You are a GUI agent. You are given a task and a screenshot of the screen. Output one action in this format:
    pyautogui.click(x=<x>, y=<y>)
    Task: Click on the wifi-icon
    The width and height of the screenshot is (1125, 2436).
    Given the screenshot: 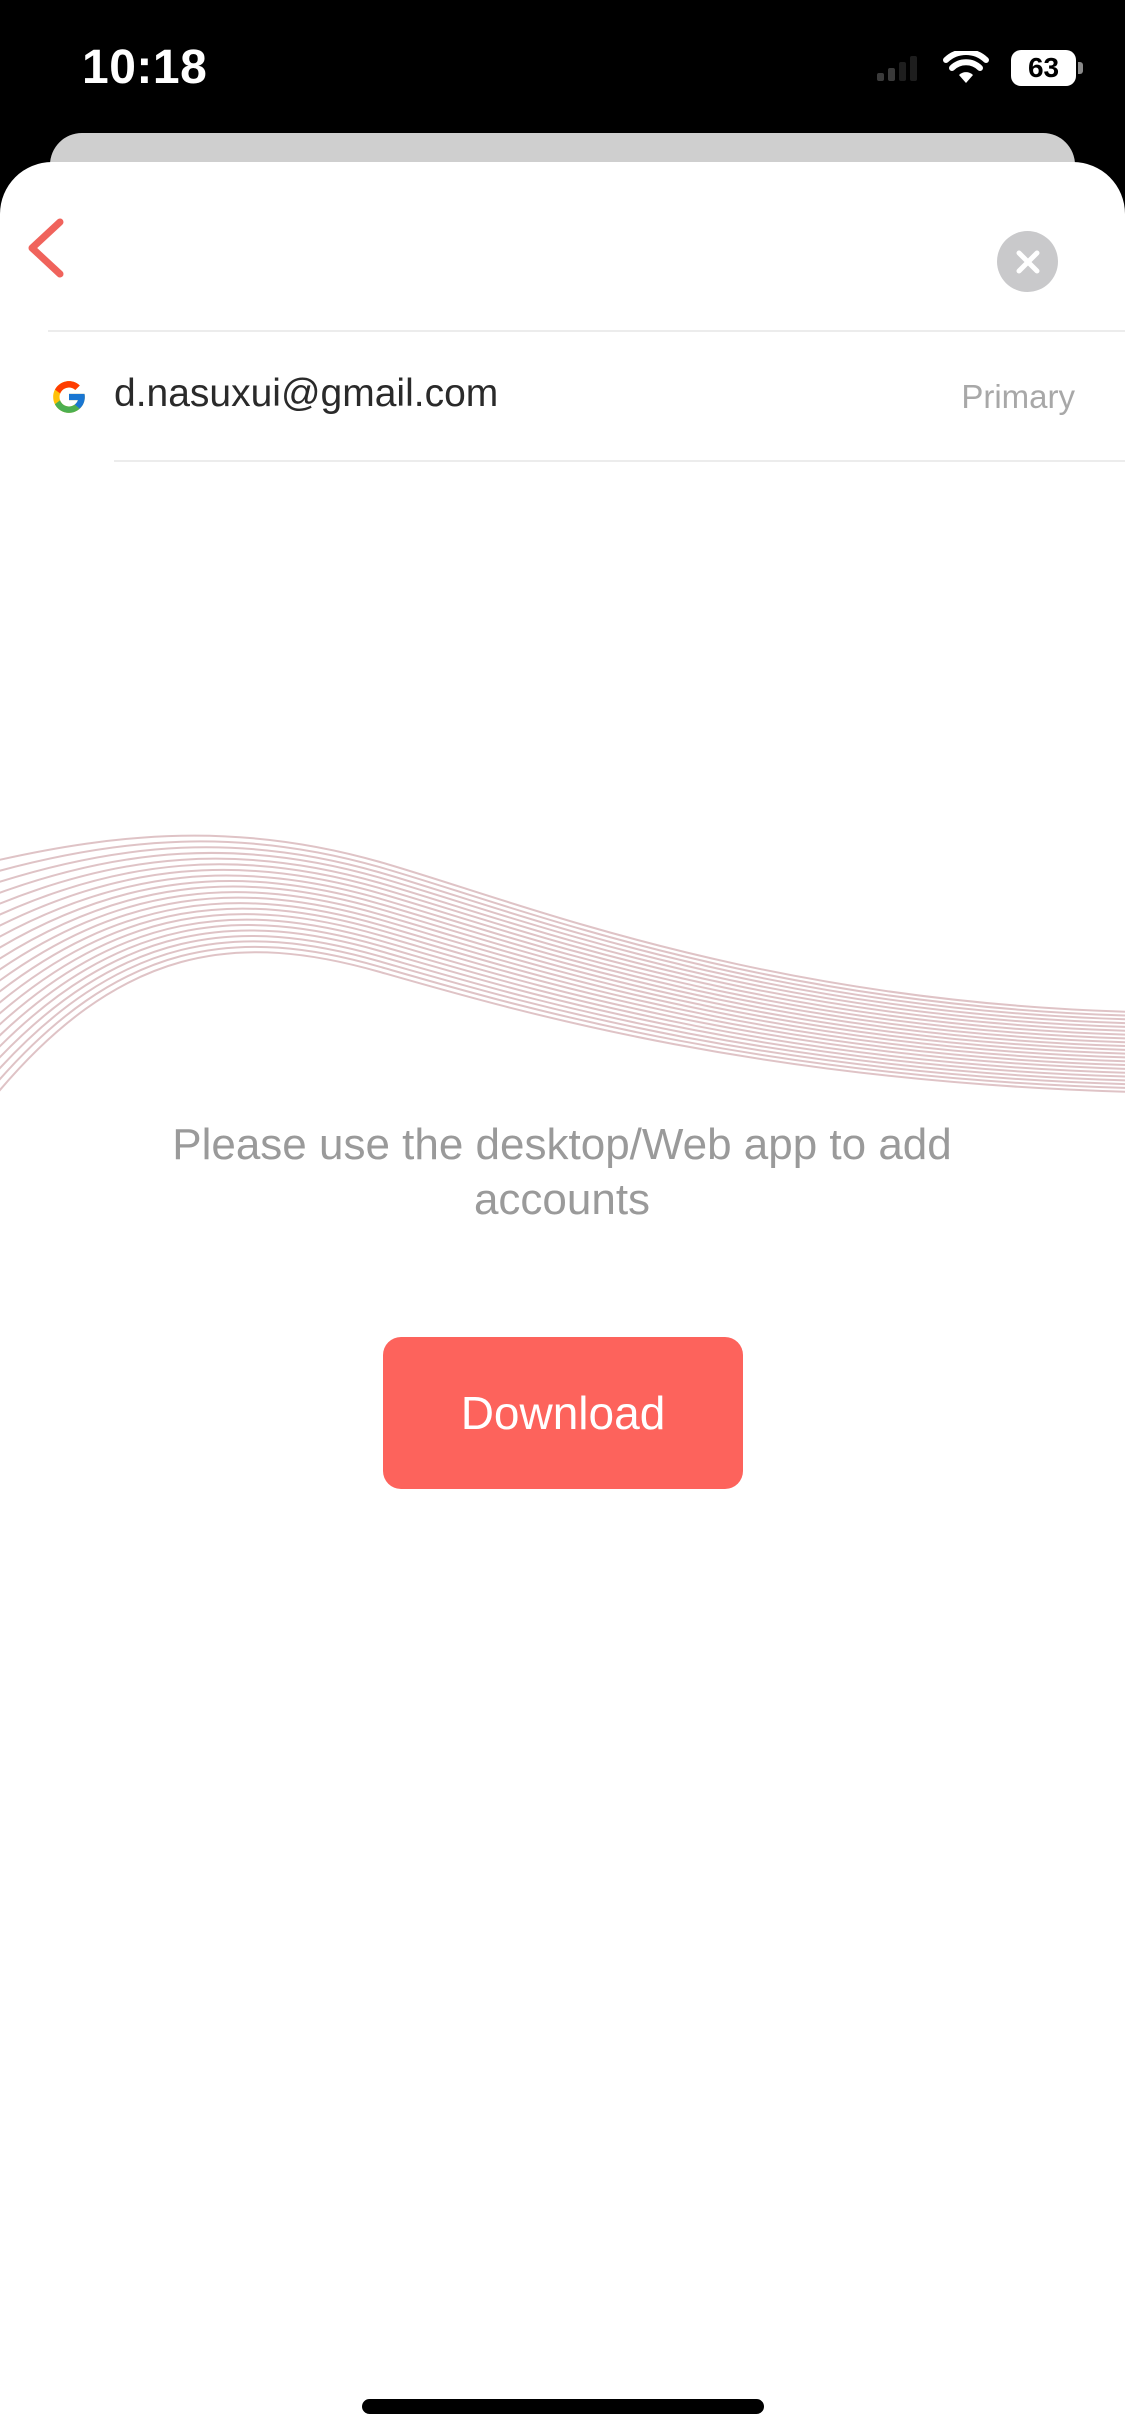 What is the action you would take?
    pyautogui.click(x=966, y=67)
    